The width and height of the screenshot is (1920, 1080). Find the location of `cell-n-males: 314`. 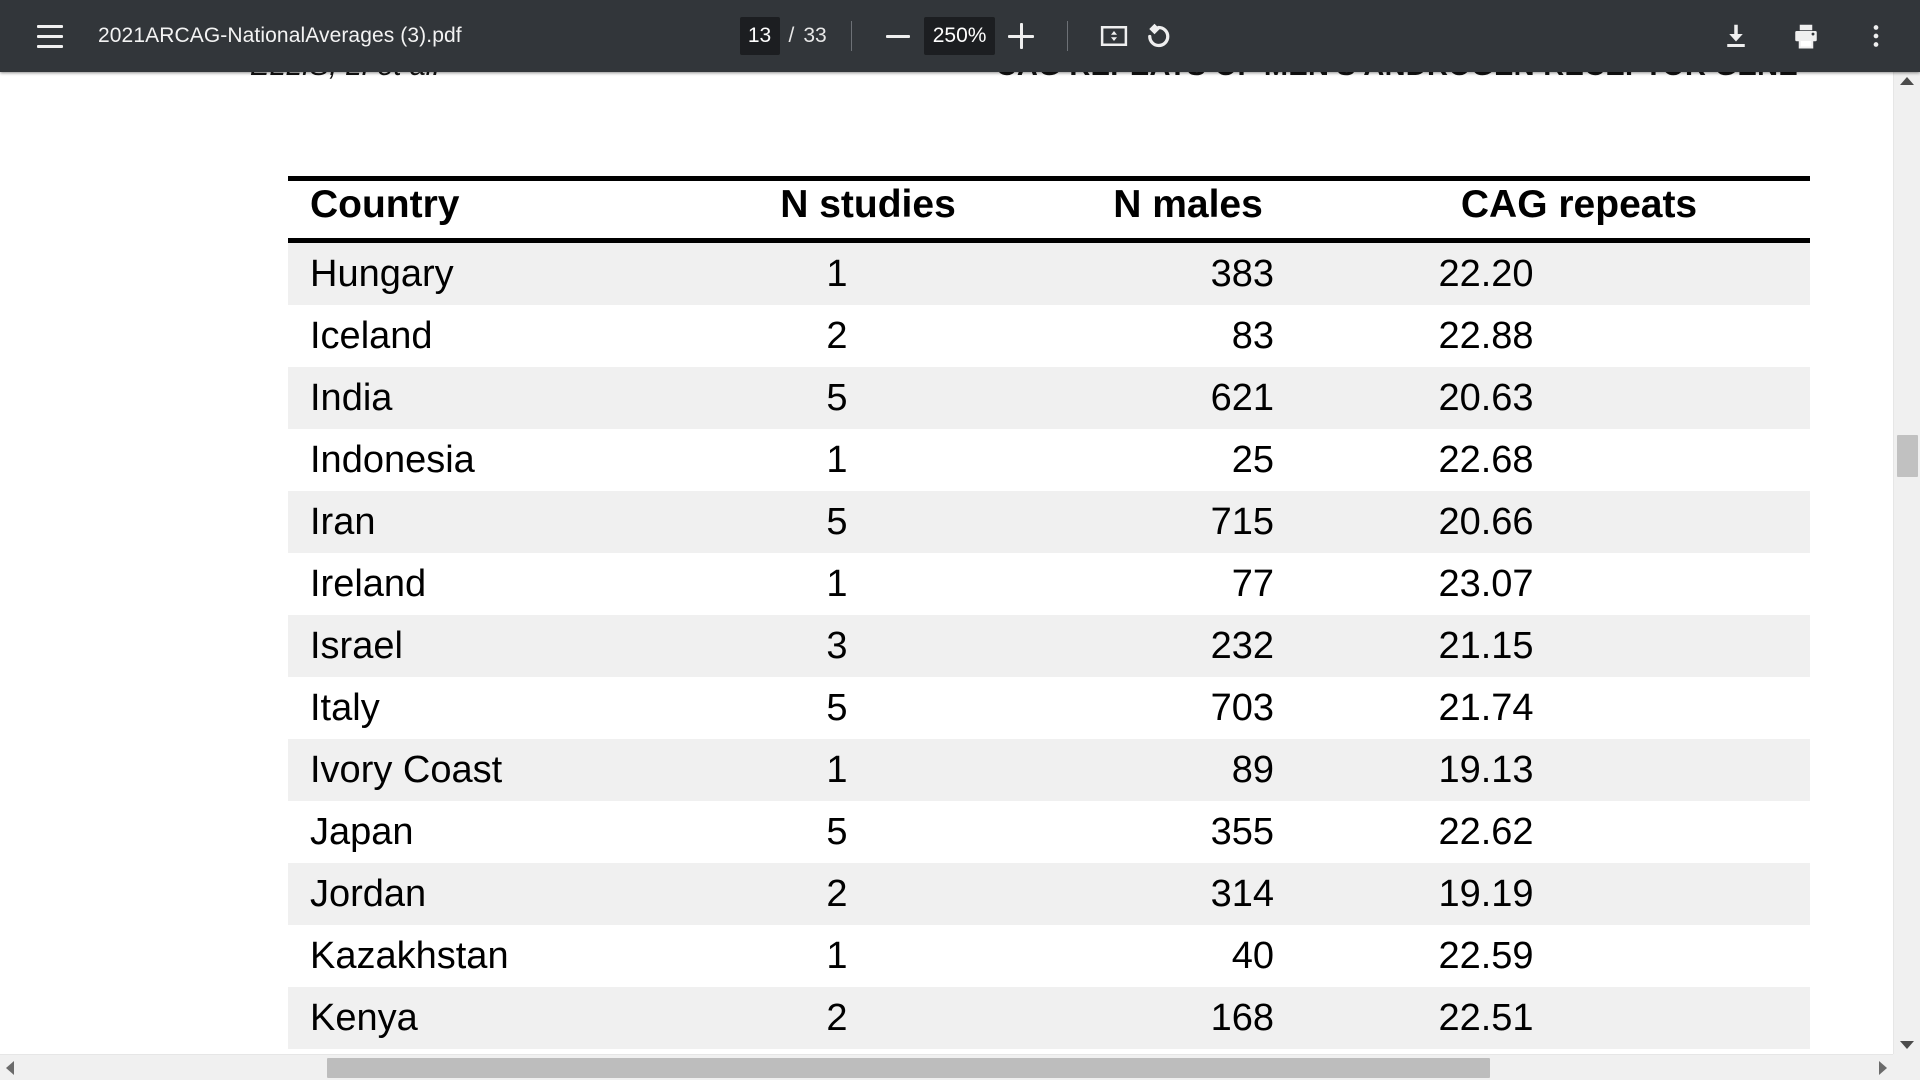

cell-n-males: 314 is located at coordinates (1188, 893).